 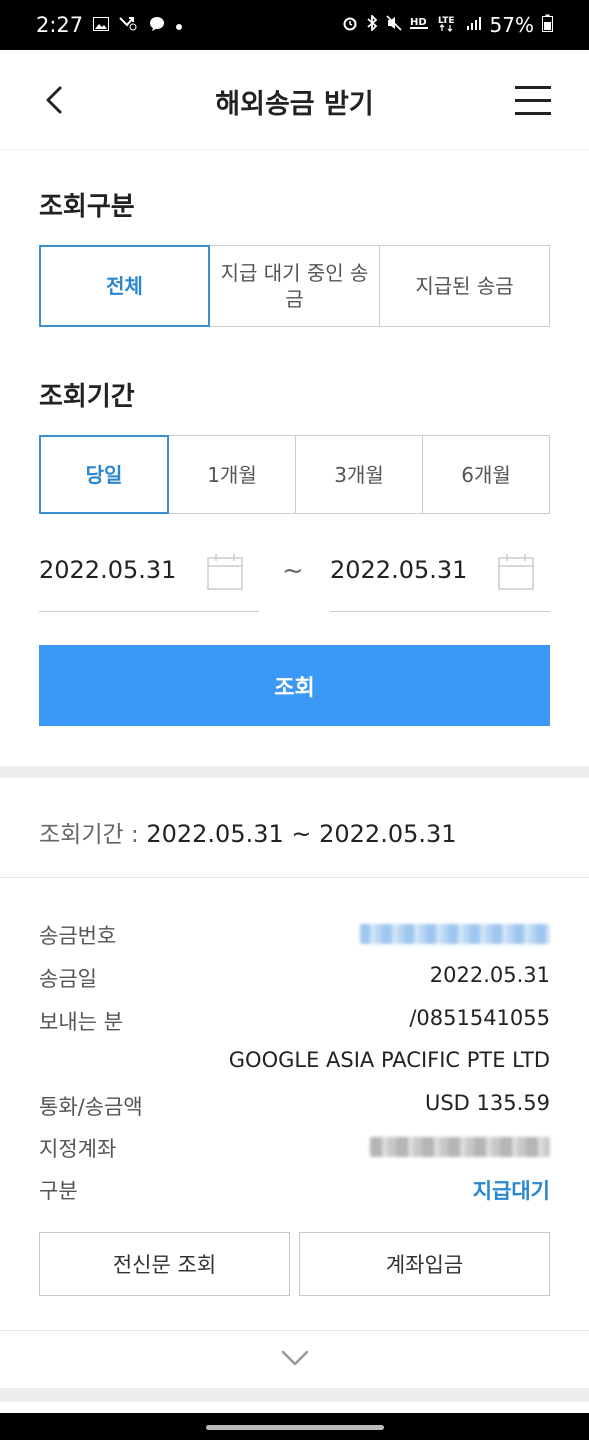 What do you see at coordinates (78, 936) in the screenshot?
I see `remit-number-label: 송금번호` at bounding box center [78, 936].